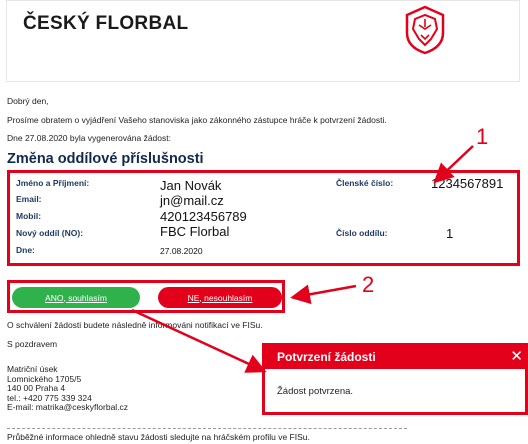 This screenshot has width=528, height=444. I want to click on arrow-to-dialog, so click(199, 340).